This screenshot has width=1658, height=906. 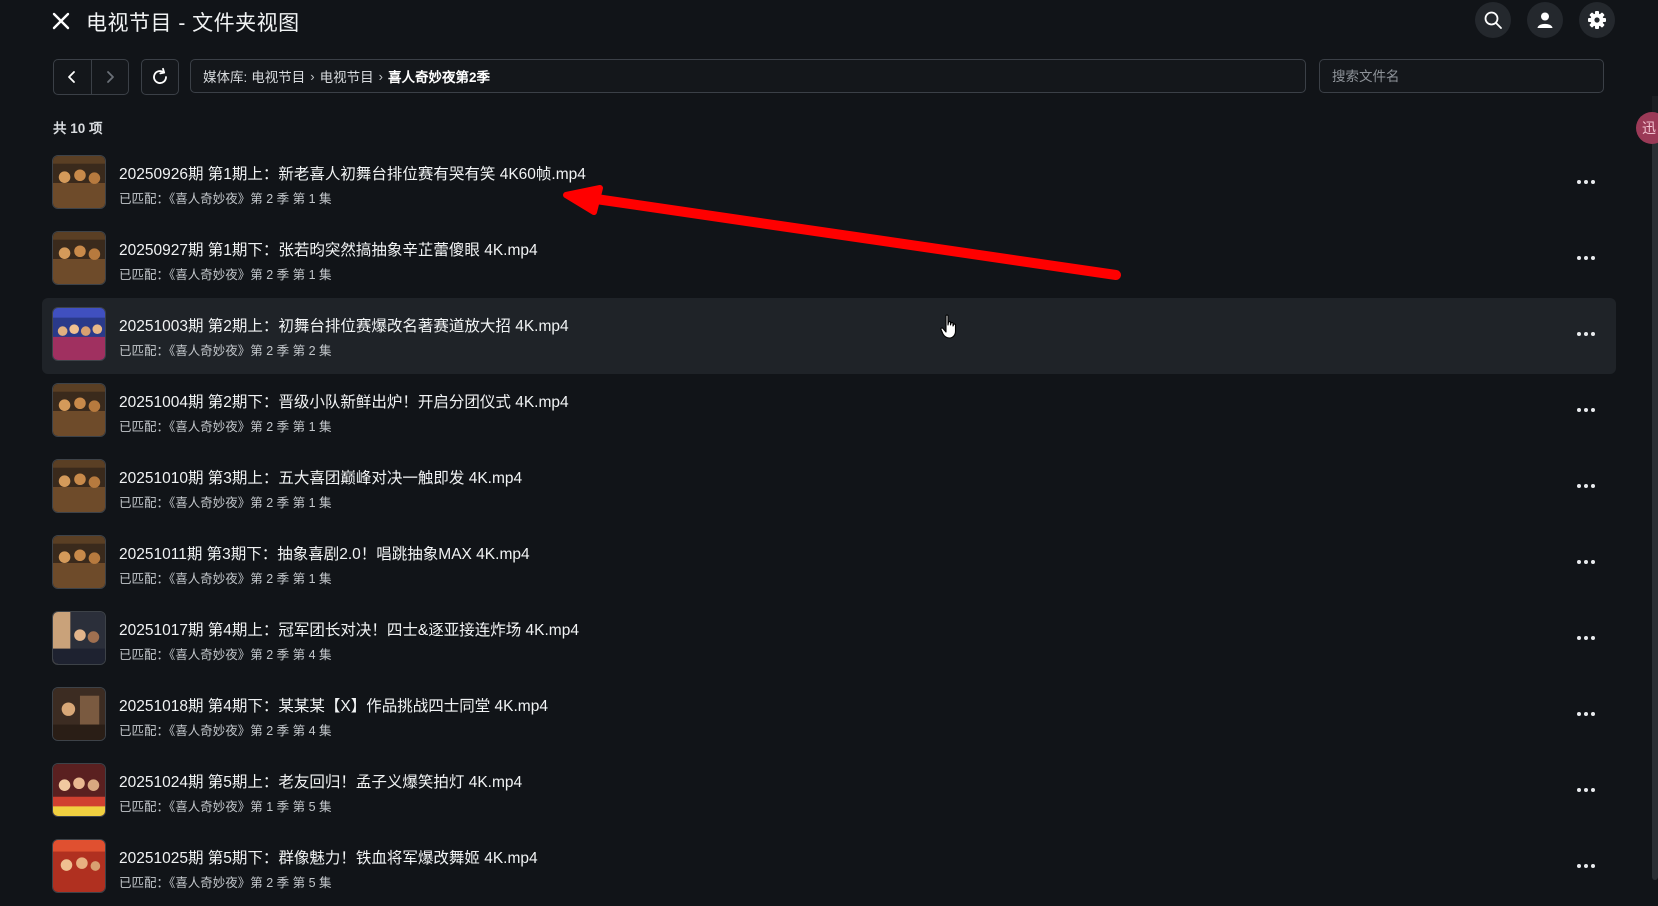 I want to click on history-nav, so click(x=91, y=77).